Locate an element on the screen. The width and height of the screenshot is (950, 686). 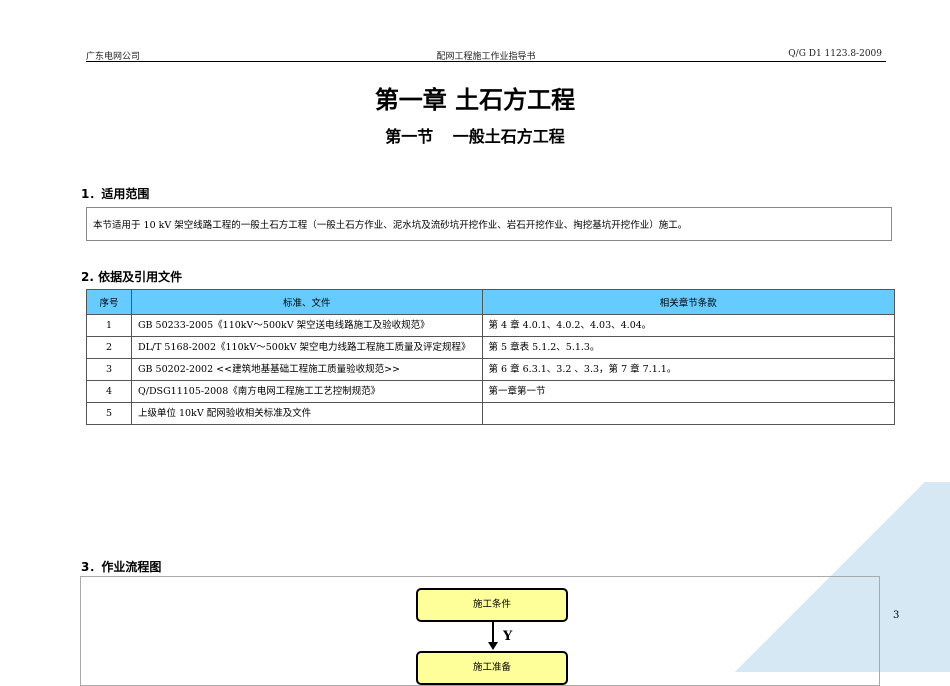
row-number: 1 is located at coordinates (109, 325).